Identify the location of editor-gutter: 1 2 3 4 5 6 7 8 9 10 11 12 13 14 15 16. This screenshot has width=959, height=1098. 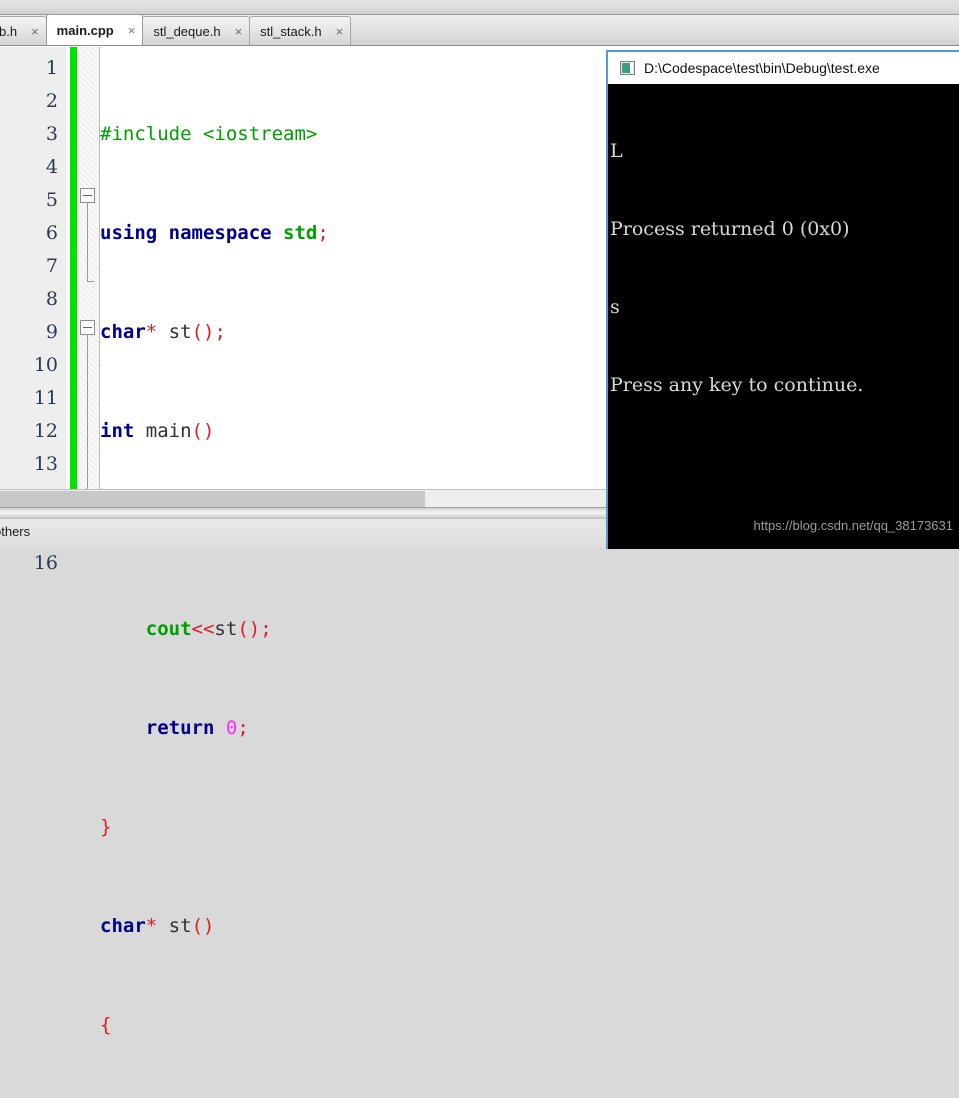
(33, 310).